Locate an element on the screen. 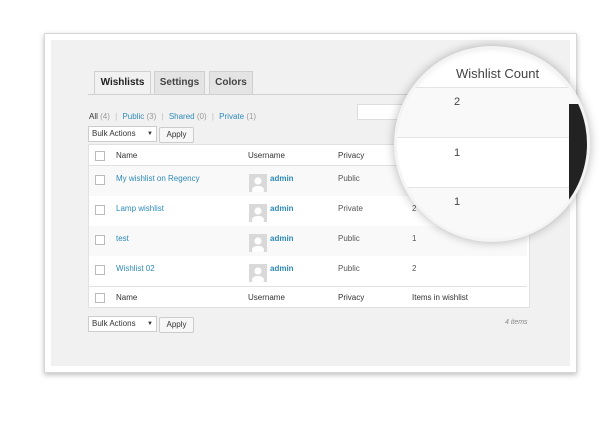 Image resolution: width=600 pixels, height=432 pixels. bulk-actions-select-bottom: Bulk Actions ▼ is located at coordinates (122, 324).